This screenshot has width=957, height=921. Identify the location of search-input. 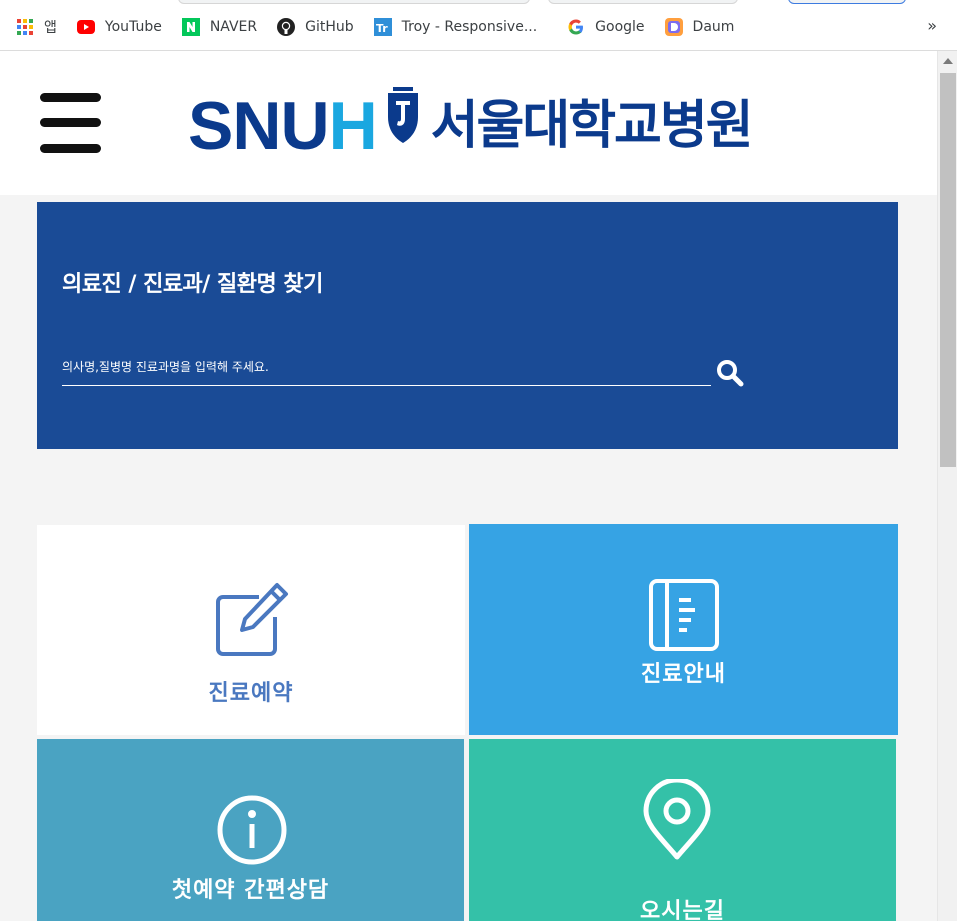
(386, 367).